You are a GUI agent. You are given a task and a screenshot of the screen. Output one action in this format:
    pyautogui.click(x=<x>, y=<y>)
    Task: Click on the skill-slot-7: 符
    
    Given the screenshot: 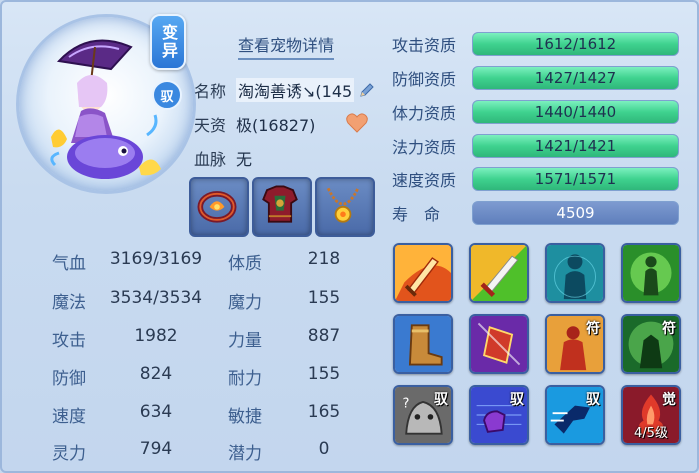 What is the action you would take?
    pyautogui.click(x=575, y=344)
    